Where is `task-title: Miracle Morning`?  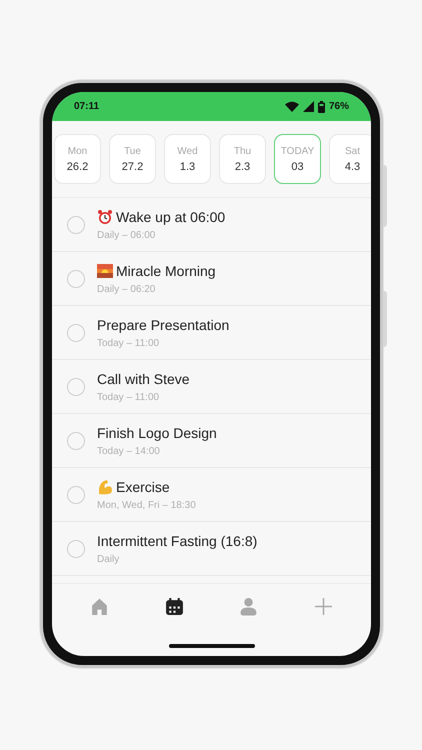
task-title: Miracle Morning is located at coordinates (166, 270).